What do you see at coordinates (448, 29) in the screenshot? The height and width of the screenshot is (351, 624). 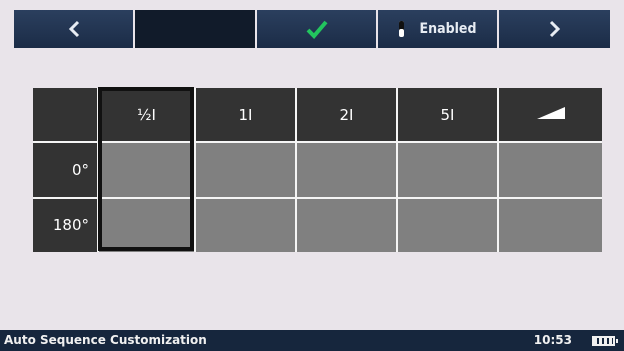 I see `toggle-label: Enabled` at bounding box center [448, 29].